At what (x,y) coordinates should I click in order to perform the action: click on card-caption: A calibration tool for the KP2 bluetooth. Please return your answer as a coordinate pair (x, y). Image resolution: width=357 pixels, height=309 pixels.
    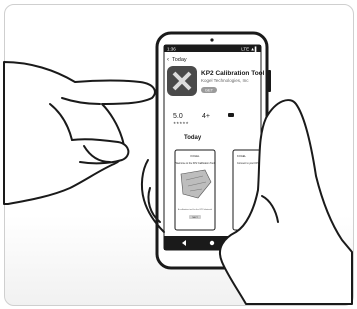
    Looking at the image, I should click on (195, 209).